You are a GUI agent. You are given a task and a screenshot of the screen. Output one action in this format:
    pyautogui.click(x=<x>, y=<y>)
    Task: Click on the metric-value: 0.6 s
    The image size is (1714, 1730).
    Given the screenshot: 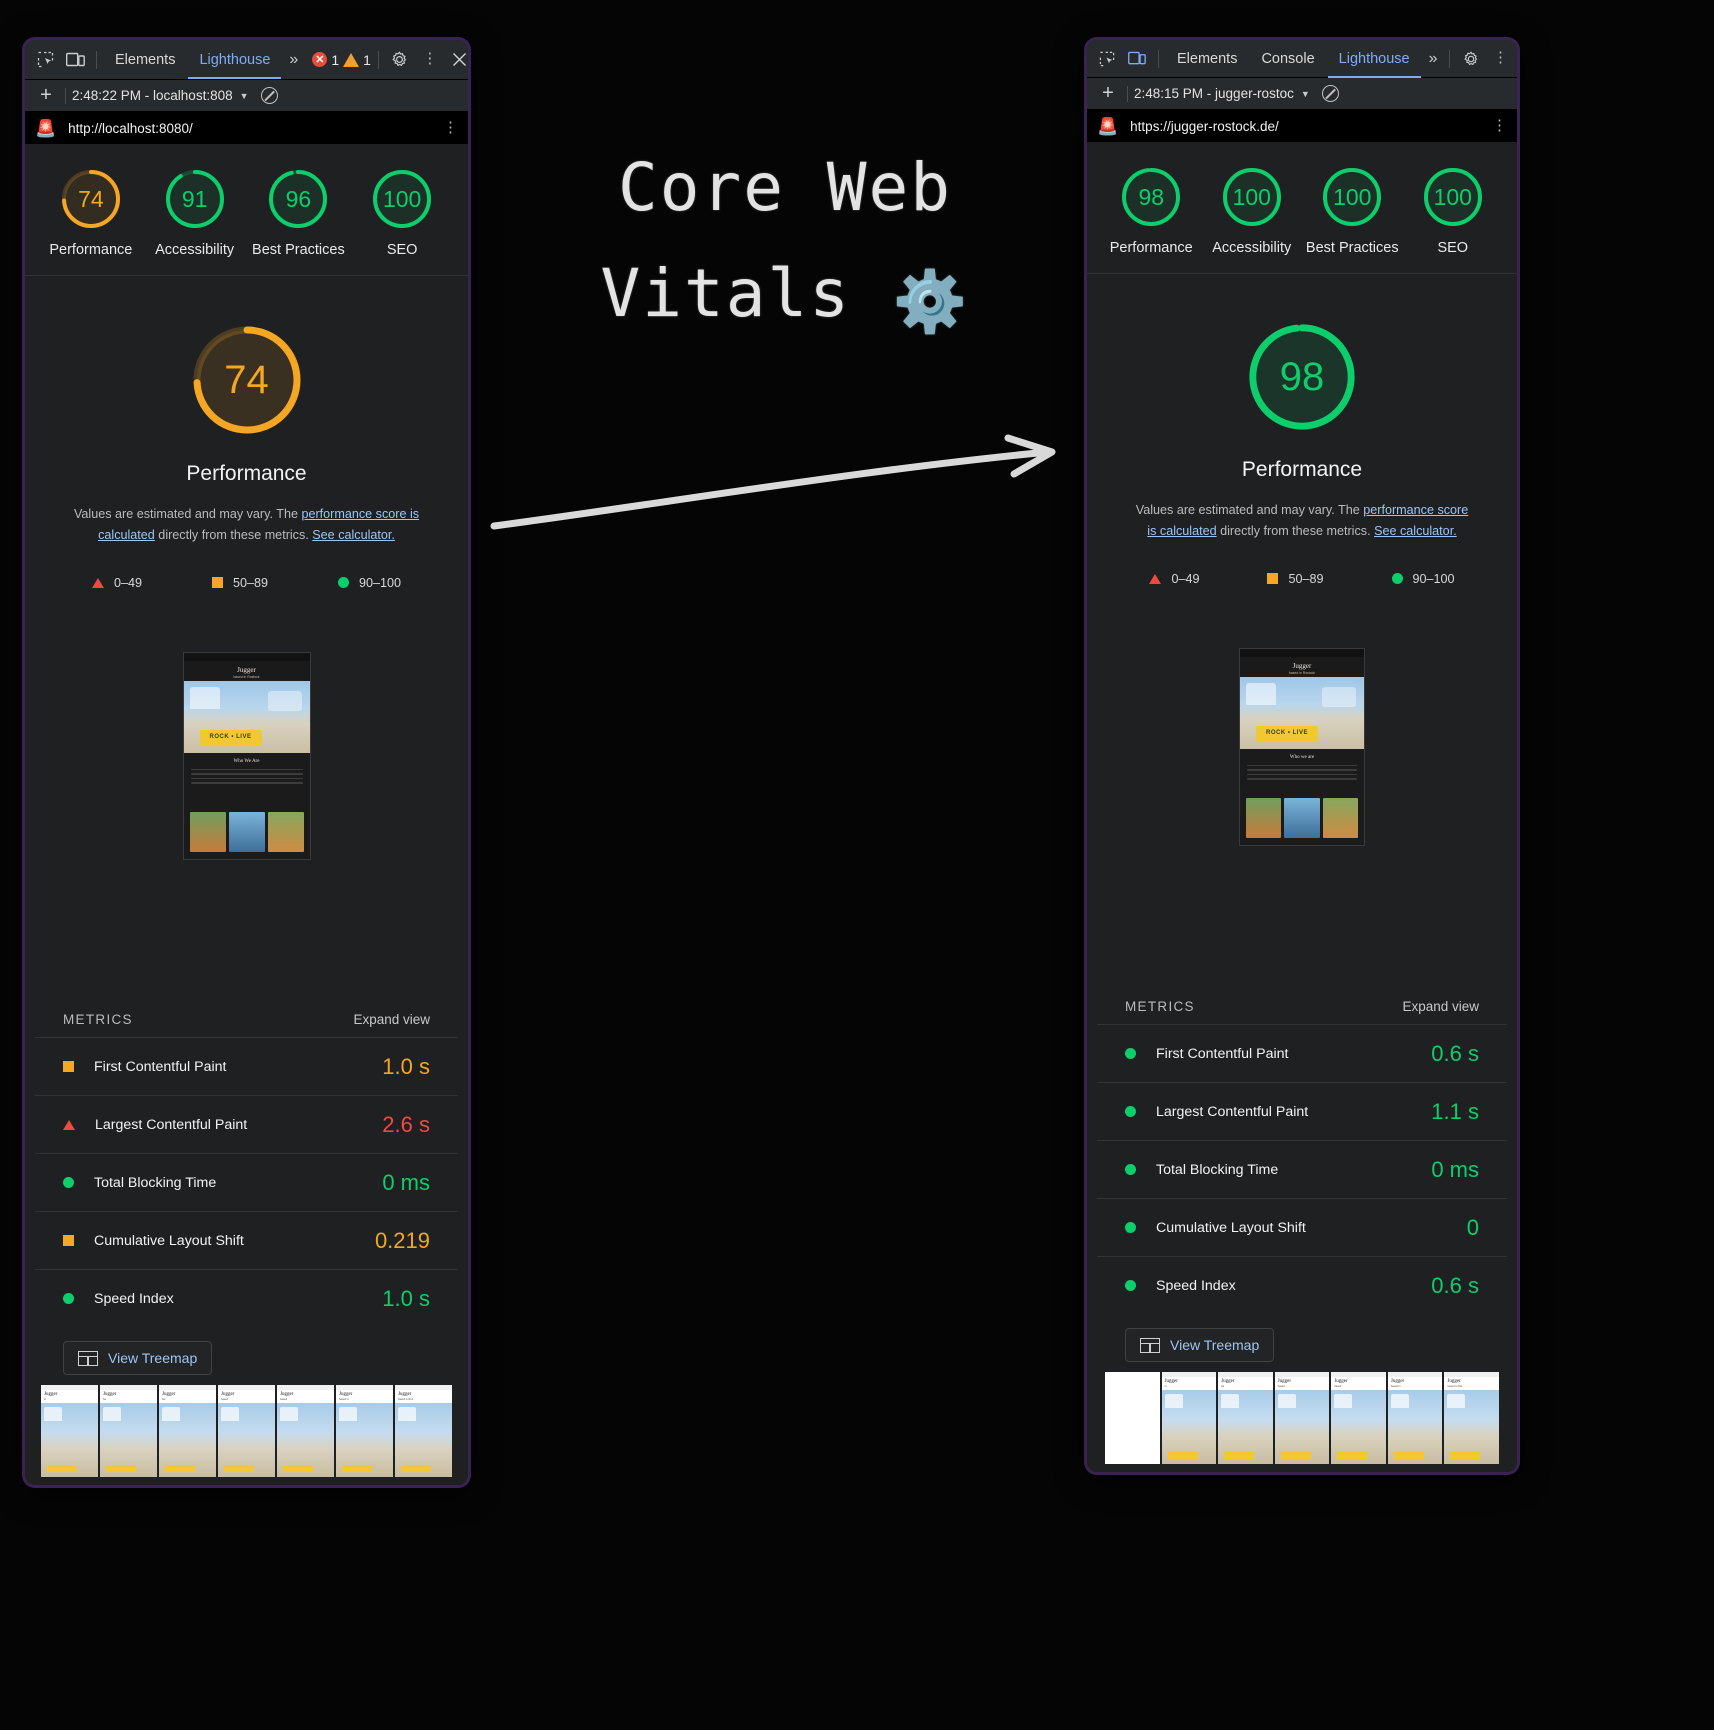 What is the action you would take?
    pyautogui.click(x=1455, y=1053)
    